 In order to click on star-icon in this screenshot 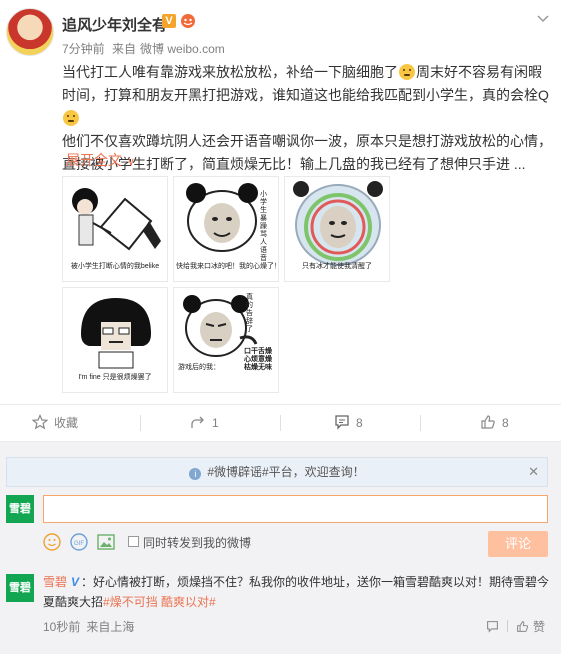, I will do `click(40, 422)`.